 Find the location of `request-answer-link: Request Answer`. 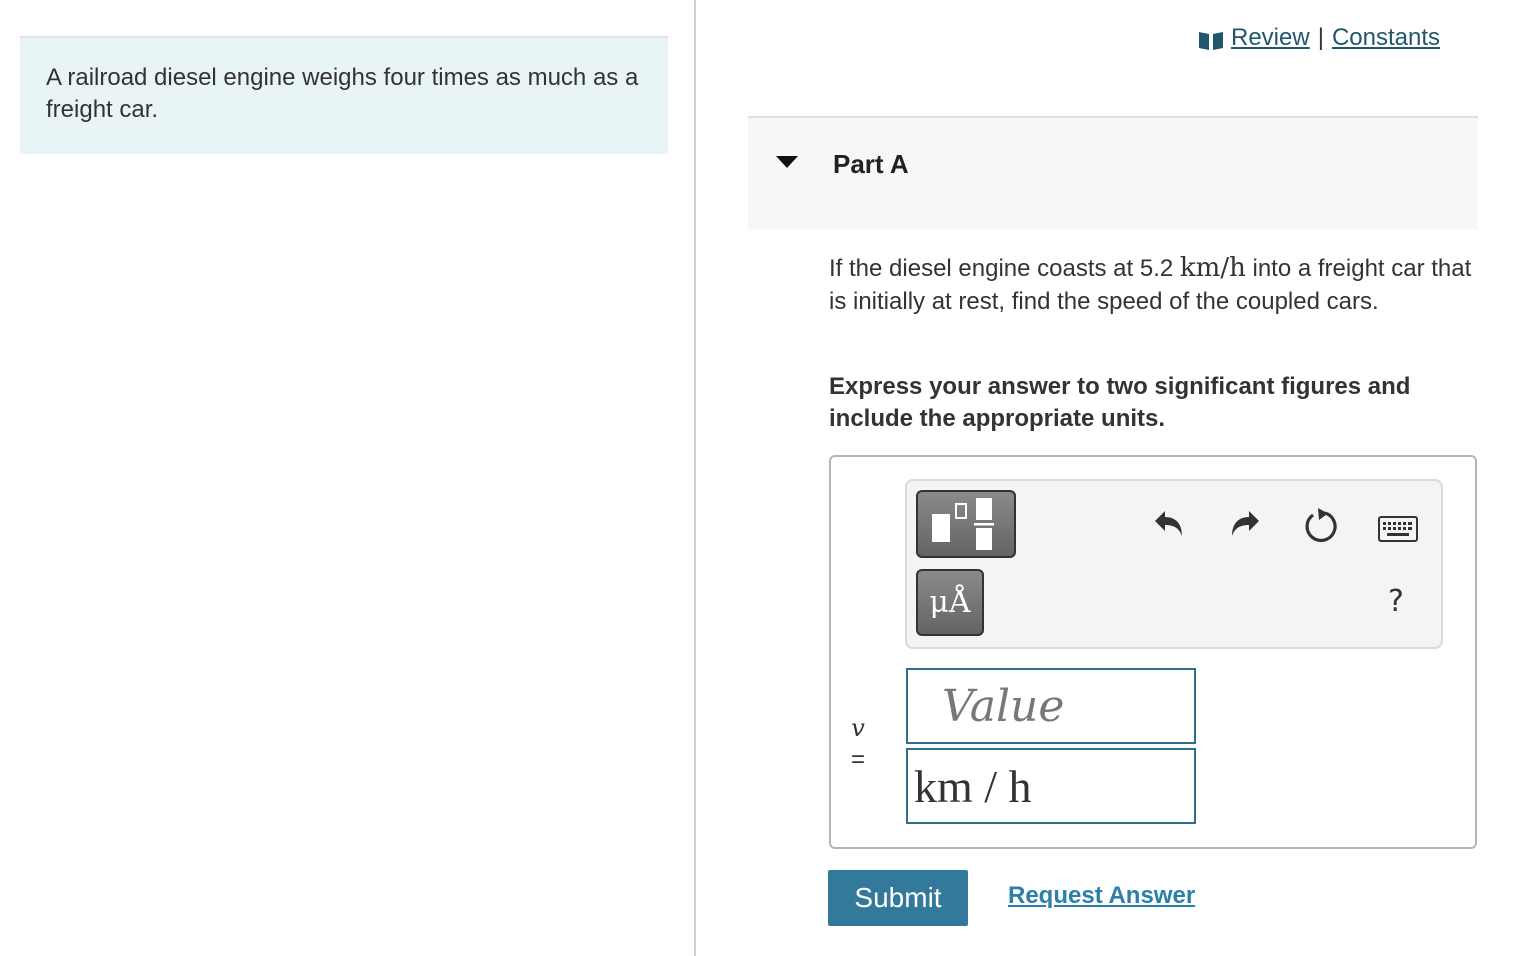

request-answer-link: Request Answer is located at coordinates (1101, 896).